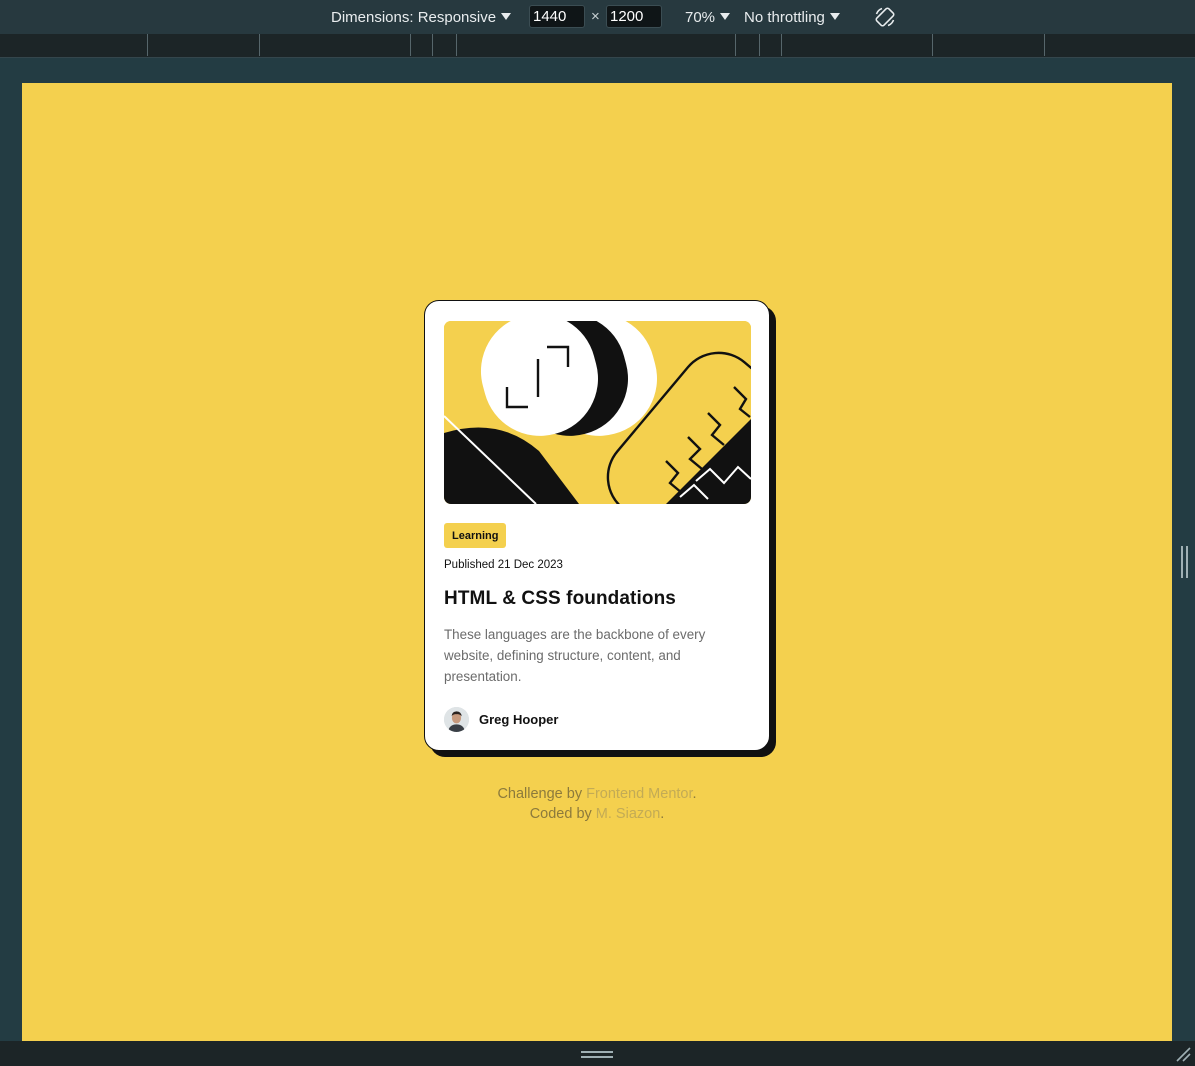 Image resolution: width=1195 pixels, height=1066 pixels. What do you see at coordinates (557, 16) in the screenshot?
I see `width-input: 1440` at bounding box center [557, 16].